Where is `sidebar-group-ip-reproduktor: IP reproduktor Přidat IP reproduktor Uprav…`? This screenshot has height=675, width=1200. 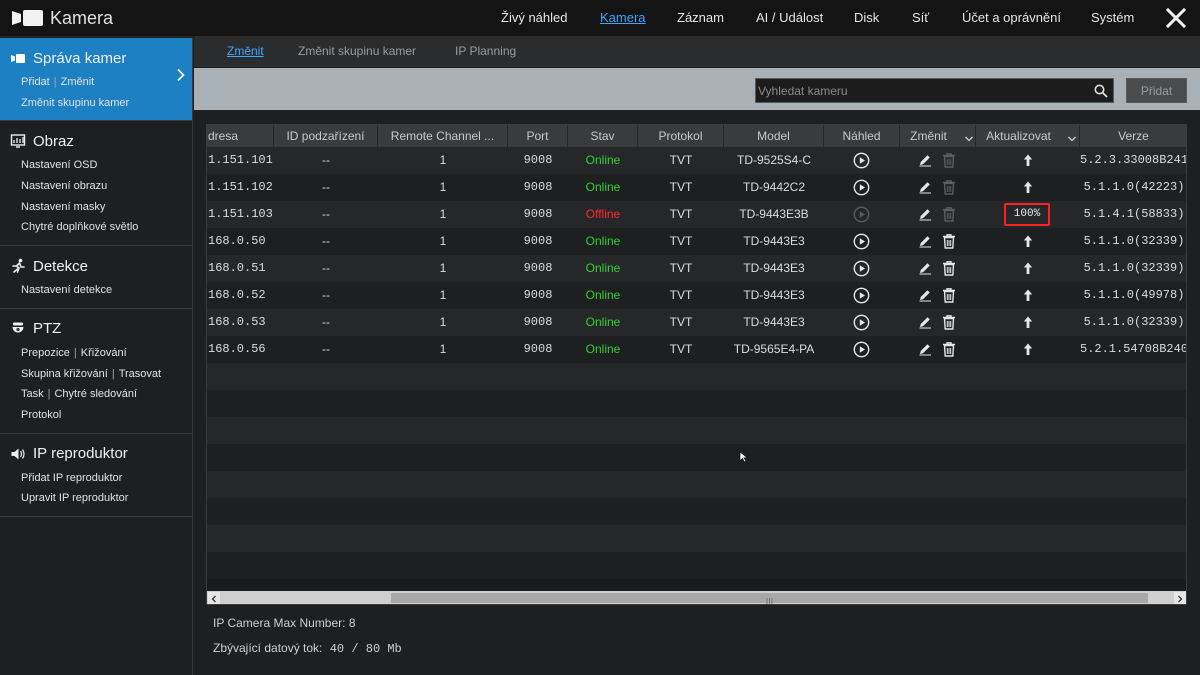 sidebar-group-ip-reproduktor: IP reproduktor Přidat IP reproduktor Uprav… is located at coordinates (96, 475).